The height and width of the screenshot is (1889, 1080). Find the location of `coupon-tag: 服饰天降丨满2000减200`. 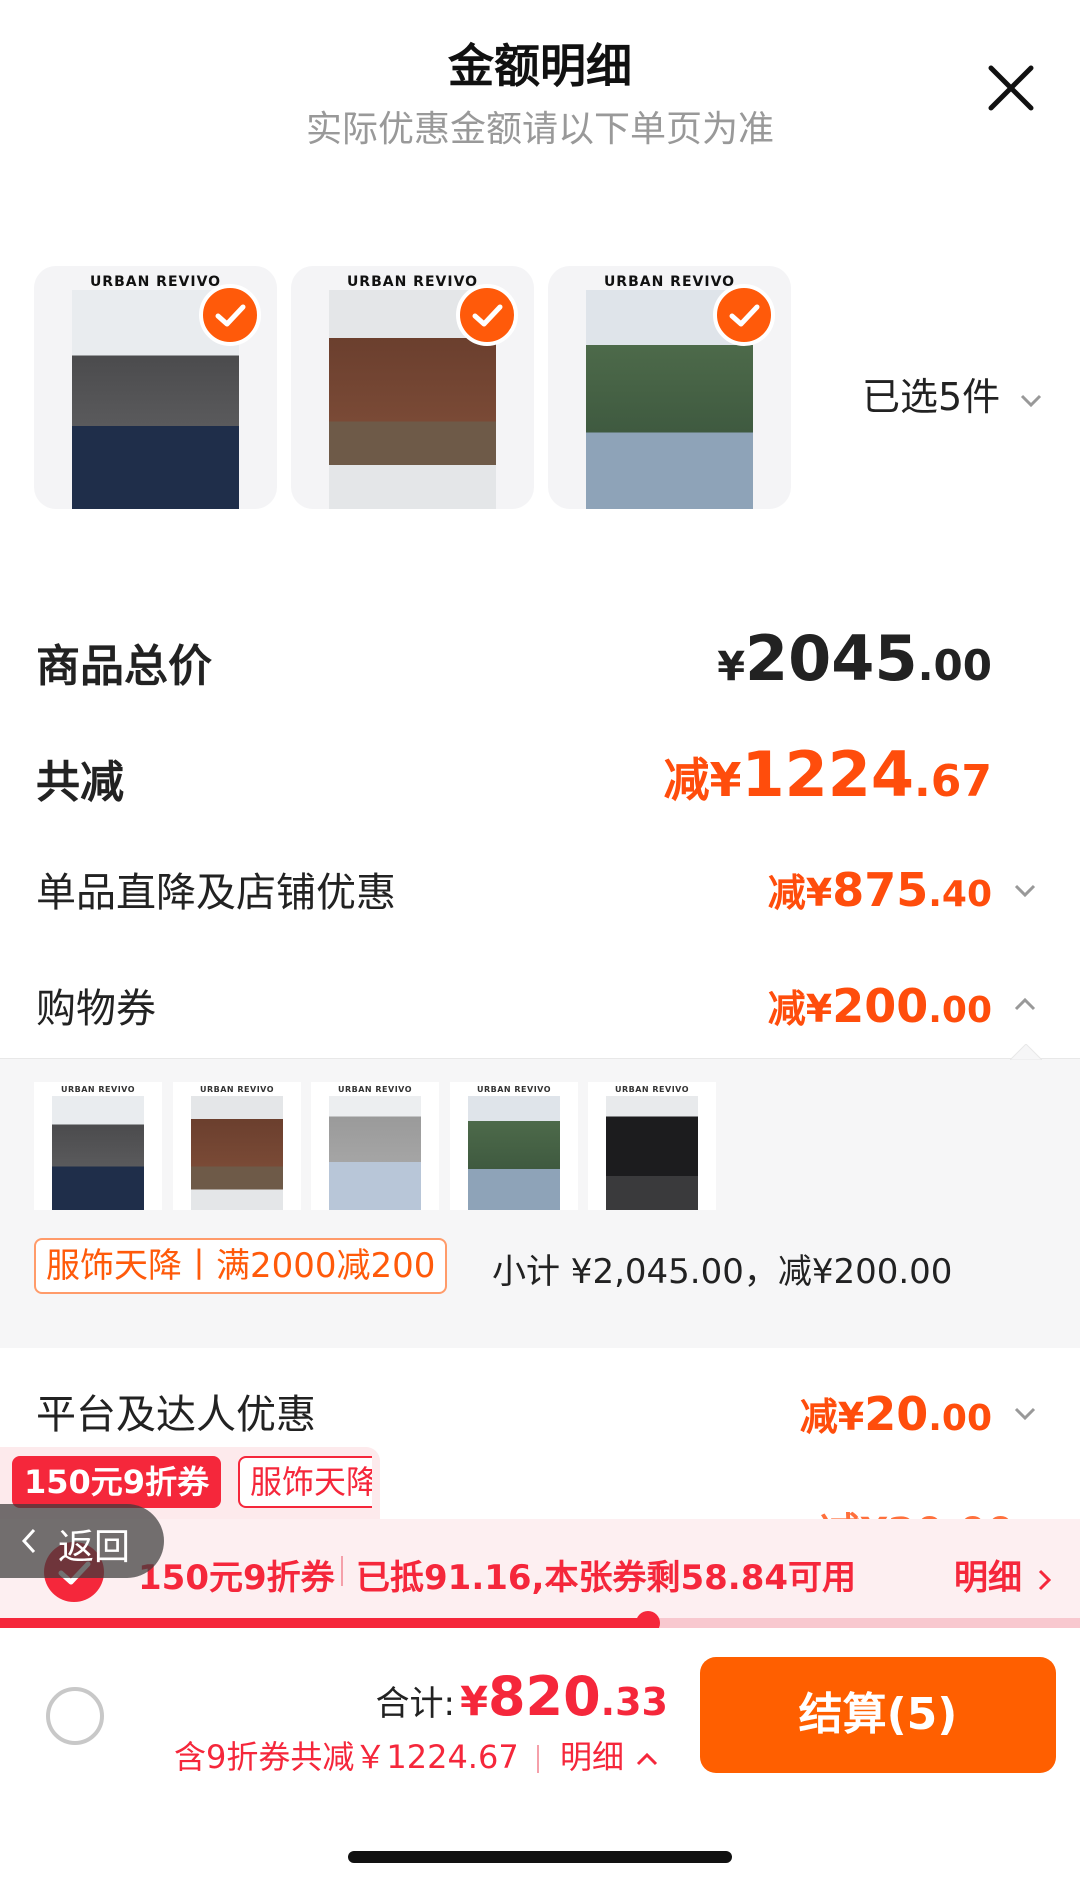

coupon-tag: 服饰天降丨满2000减200 is located at coordinates (241, 1266).